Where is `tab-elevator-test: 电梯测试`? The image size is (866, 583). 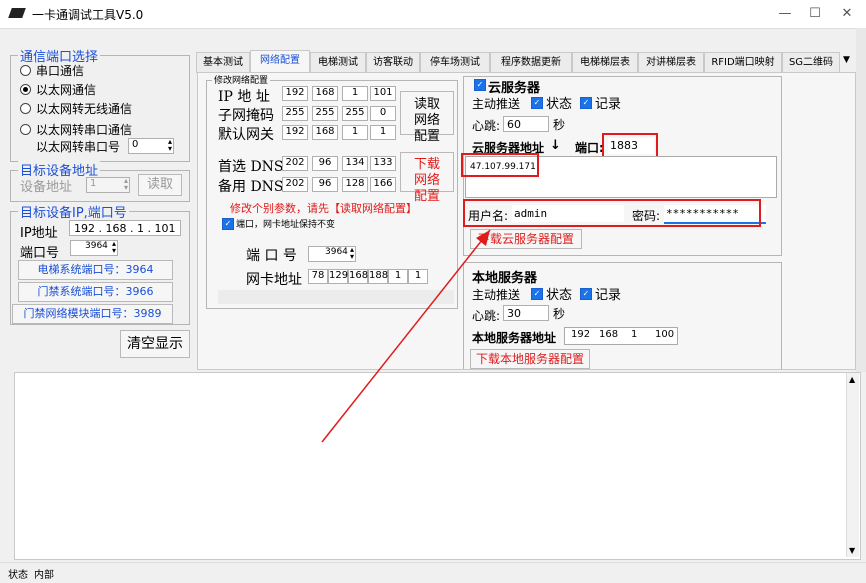 tab-elevator-test: 电梯测试 is located at coordinates (338, 62).